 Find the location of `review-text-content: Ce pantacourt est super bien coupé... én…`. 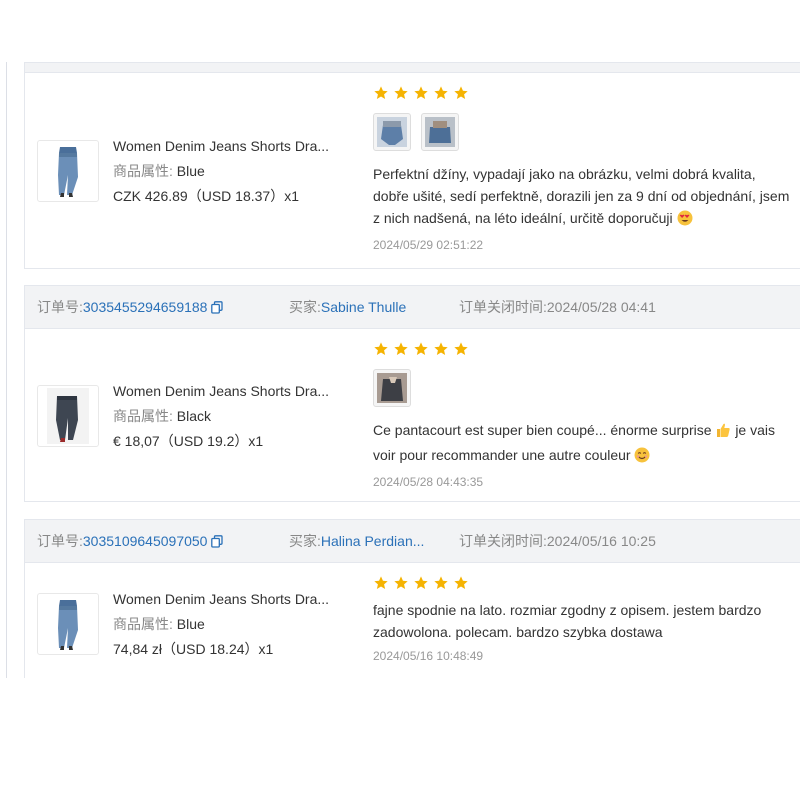

review-text-content: Ce pantacourt est super bien coupé... én… is located at coordinates (542, 430).